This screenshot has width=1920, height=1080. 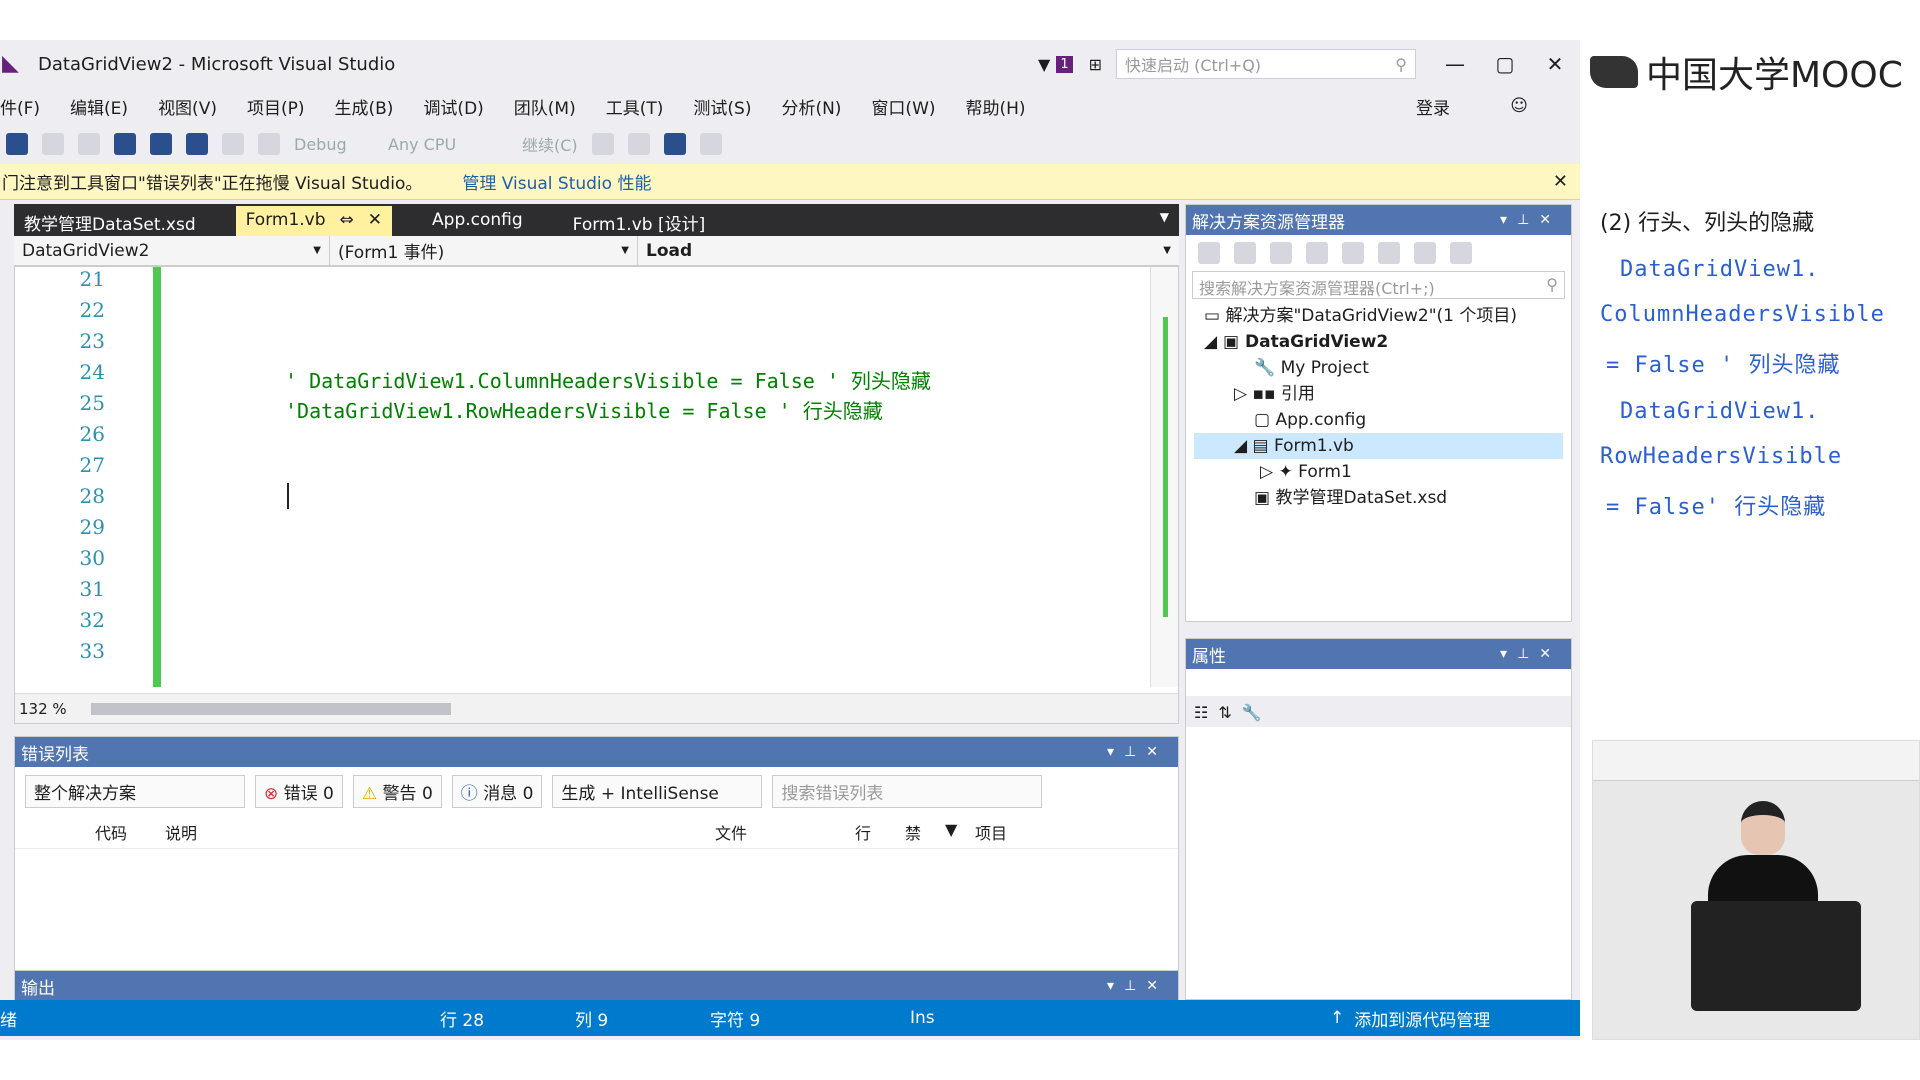 I want to click on tree-item-form1-vb: ◢ ▤ Form1.vb, so click(x=1378, y=446).